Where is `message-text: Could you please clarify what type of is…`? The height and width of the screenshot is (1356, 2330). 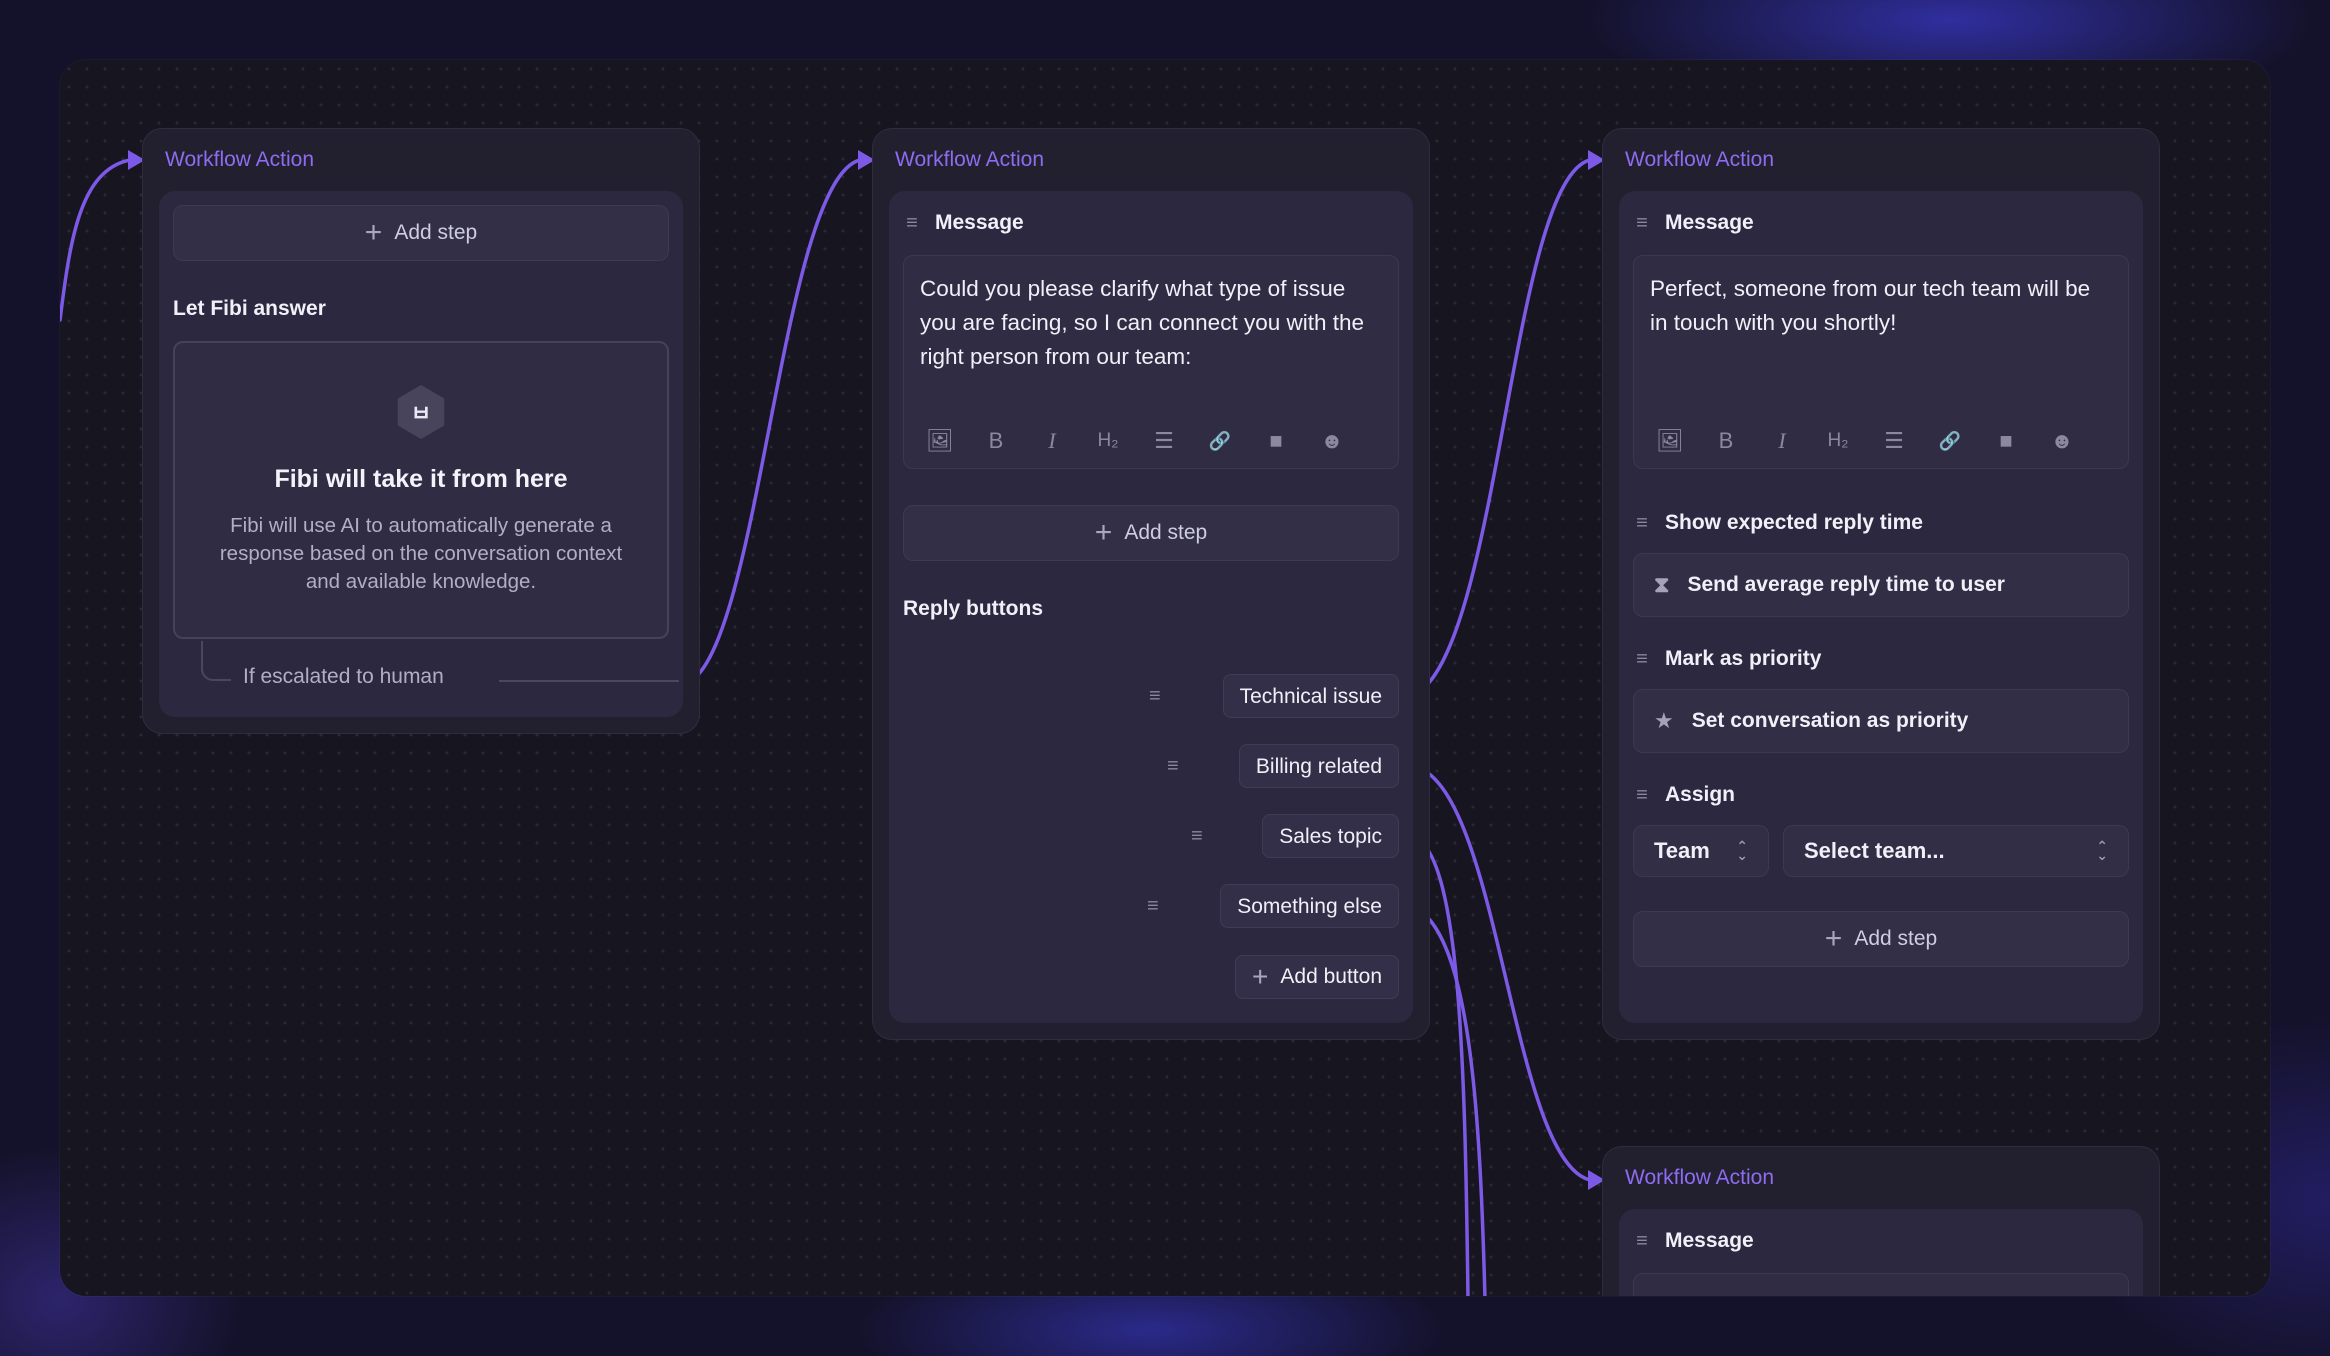
message-text: Could you please clarify what type of is… is located at coordinates (1151, 347).